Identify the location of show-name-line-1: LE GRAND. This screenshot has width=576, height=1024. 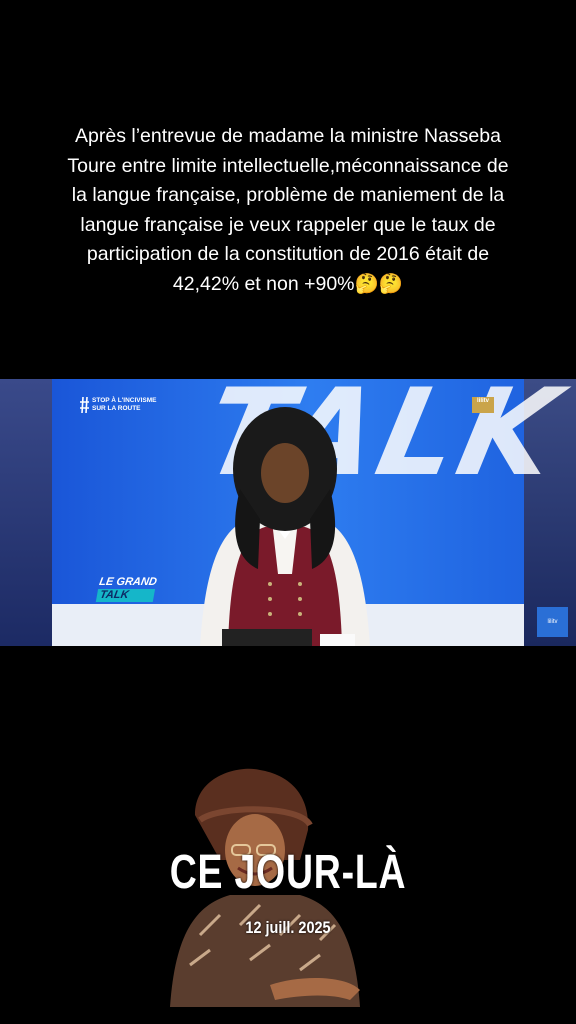
(128, 582).